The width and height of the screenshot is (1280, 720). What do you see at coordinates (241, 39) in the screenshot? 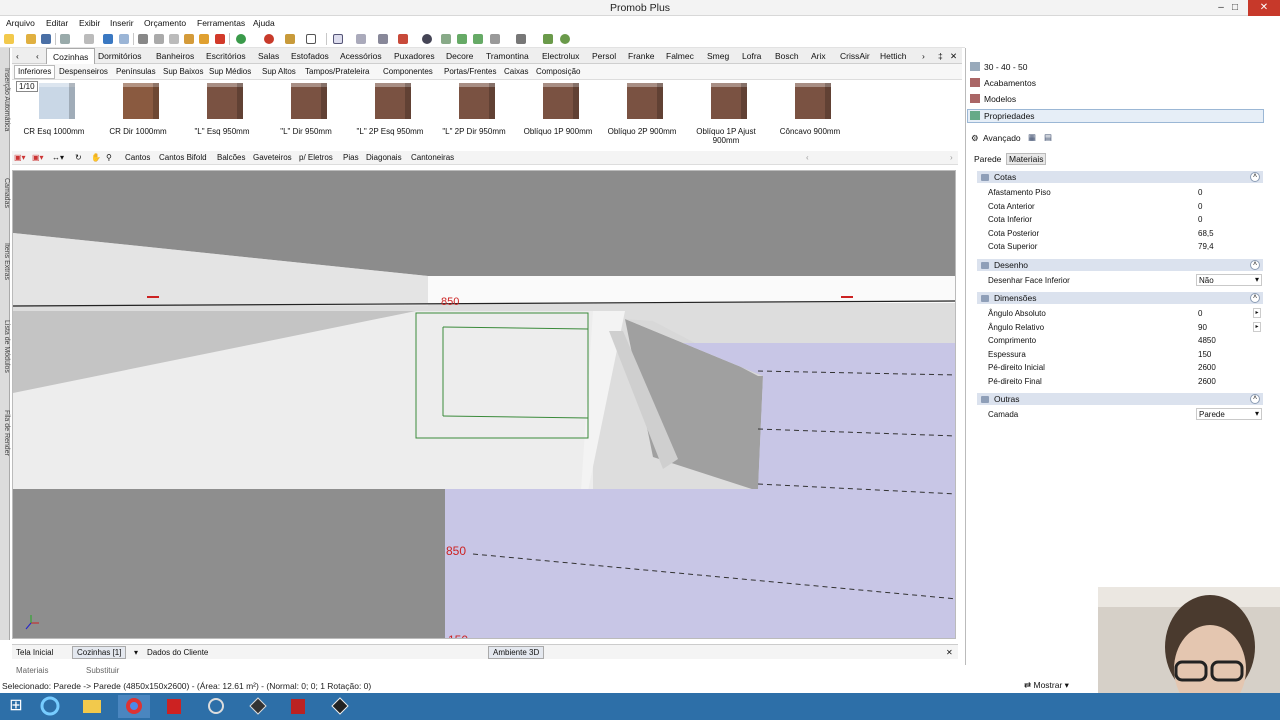
I see `refresh-icon` at bounding box center [241, 39].